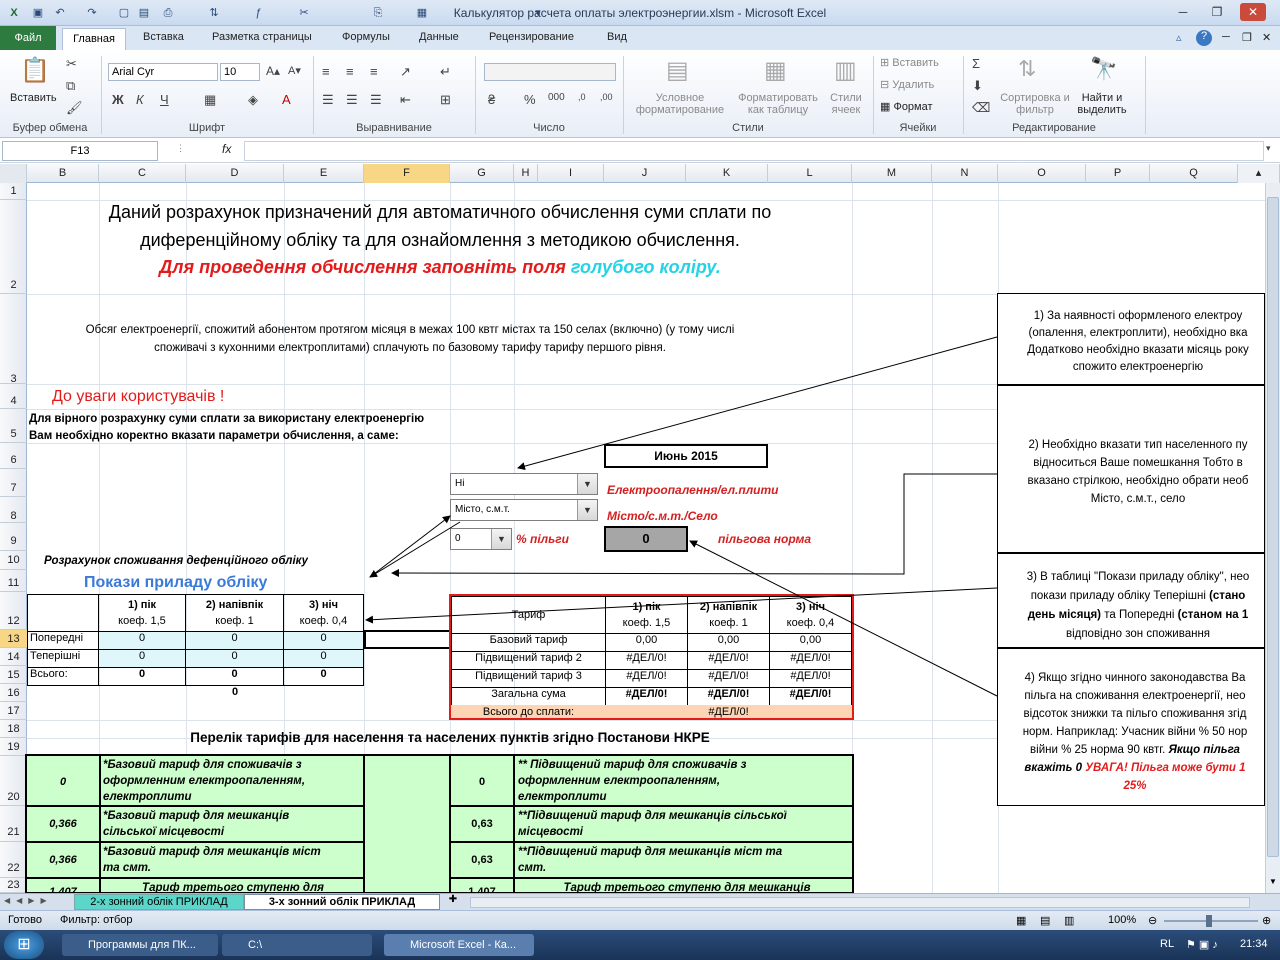 This screenshot has height=960, width=1280. I want to click on help-icon: ?, so click(1204, 38).